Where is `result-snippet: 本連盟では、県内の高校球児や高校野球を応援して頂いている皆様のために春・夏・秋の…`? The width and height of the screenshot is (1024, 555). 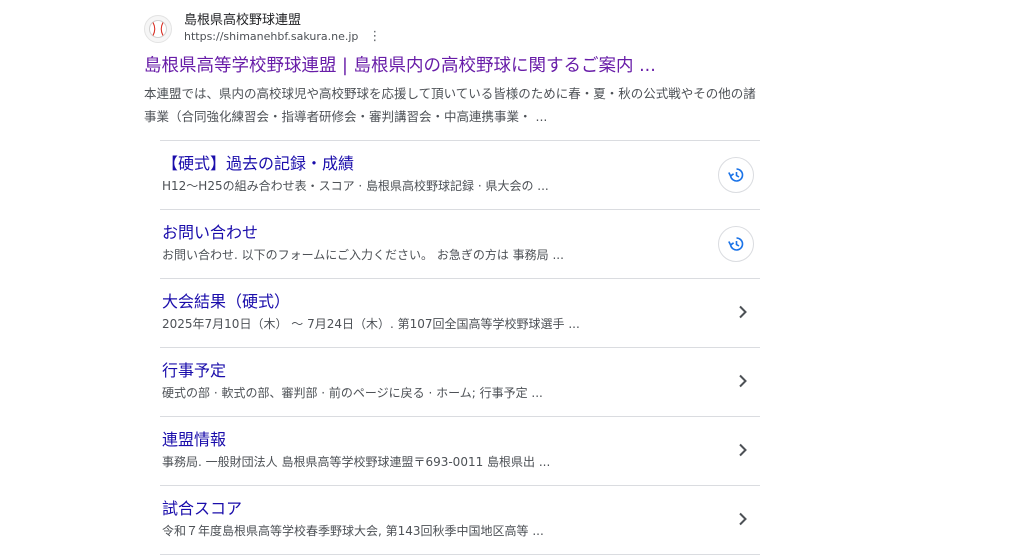
result-snippet: 本連盟では、県内の高校球児や高校野球を応援して頂いている皆様のために春・夏・秋の… is located at coordinates (450, 105).